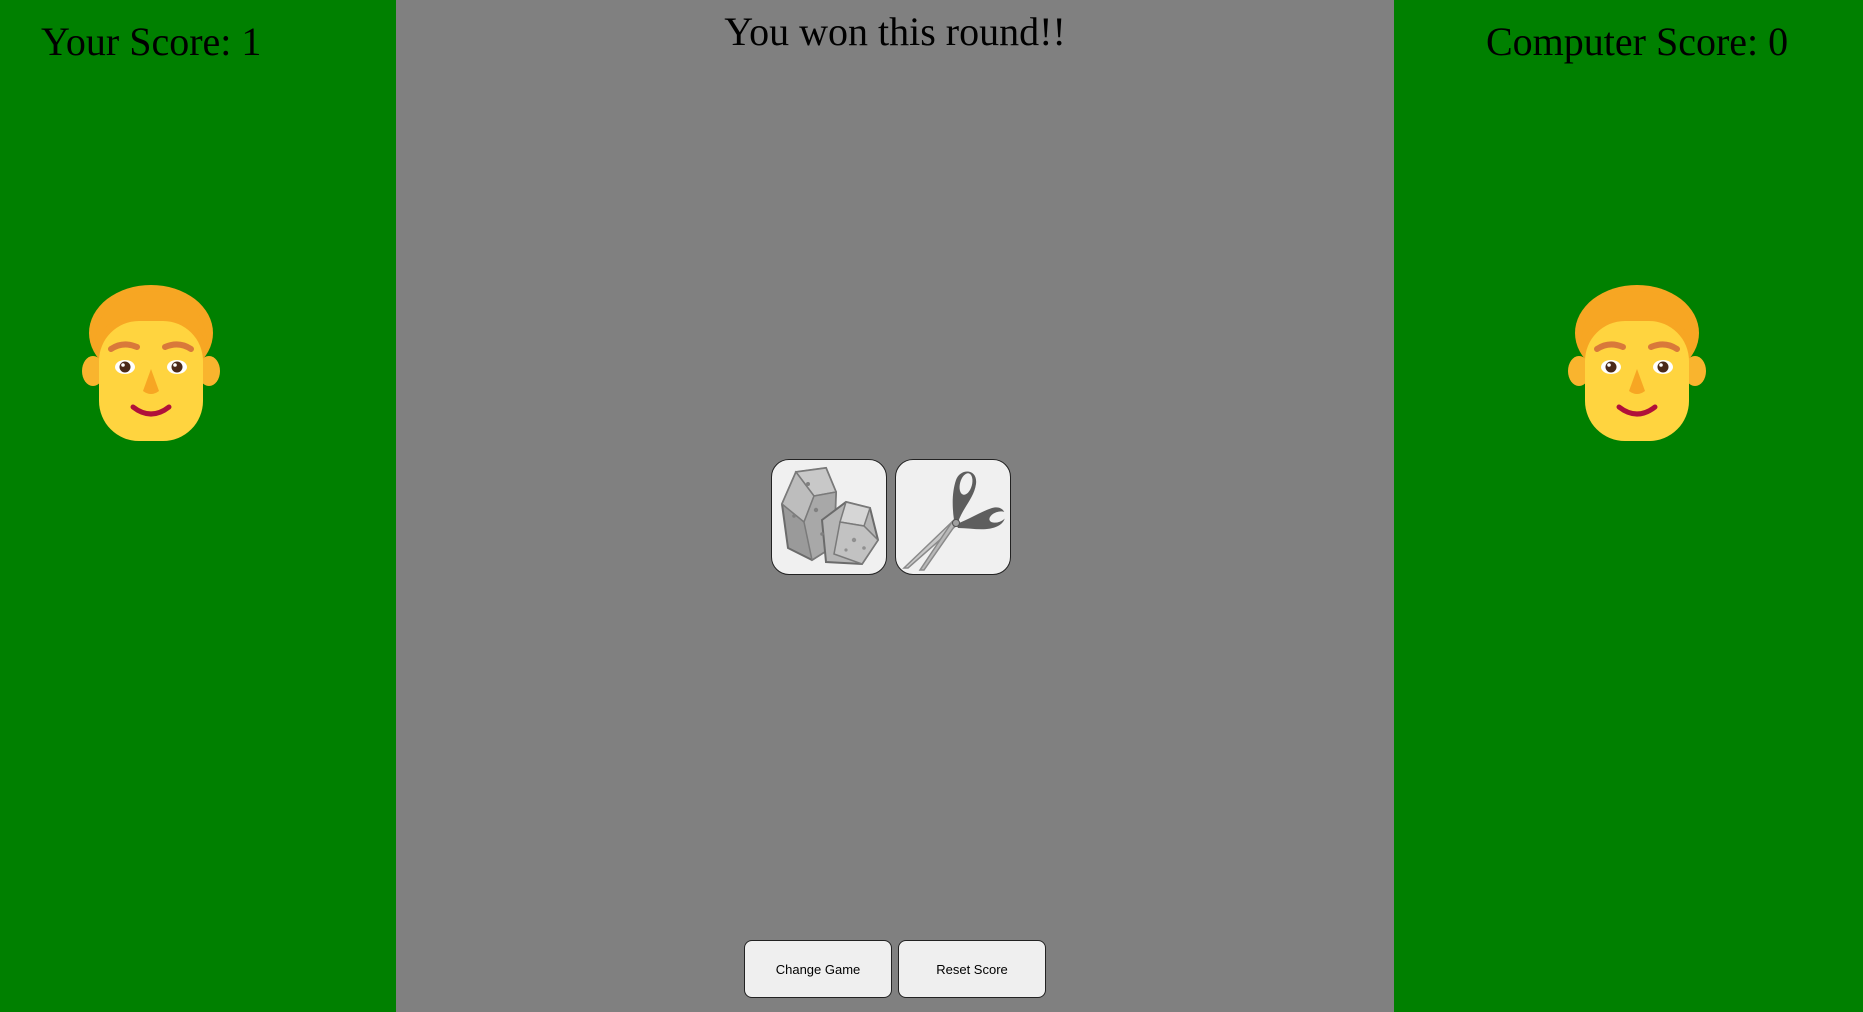 This screenshot has height=1012, width=1863. Describe the element at coordinates (818, 969) in the screenshot. I see `change-game-button: Change Game` at that location.